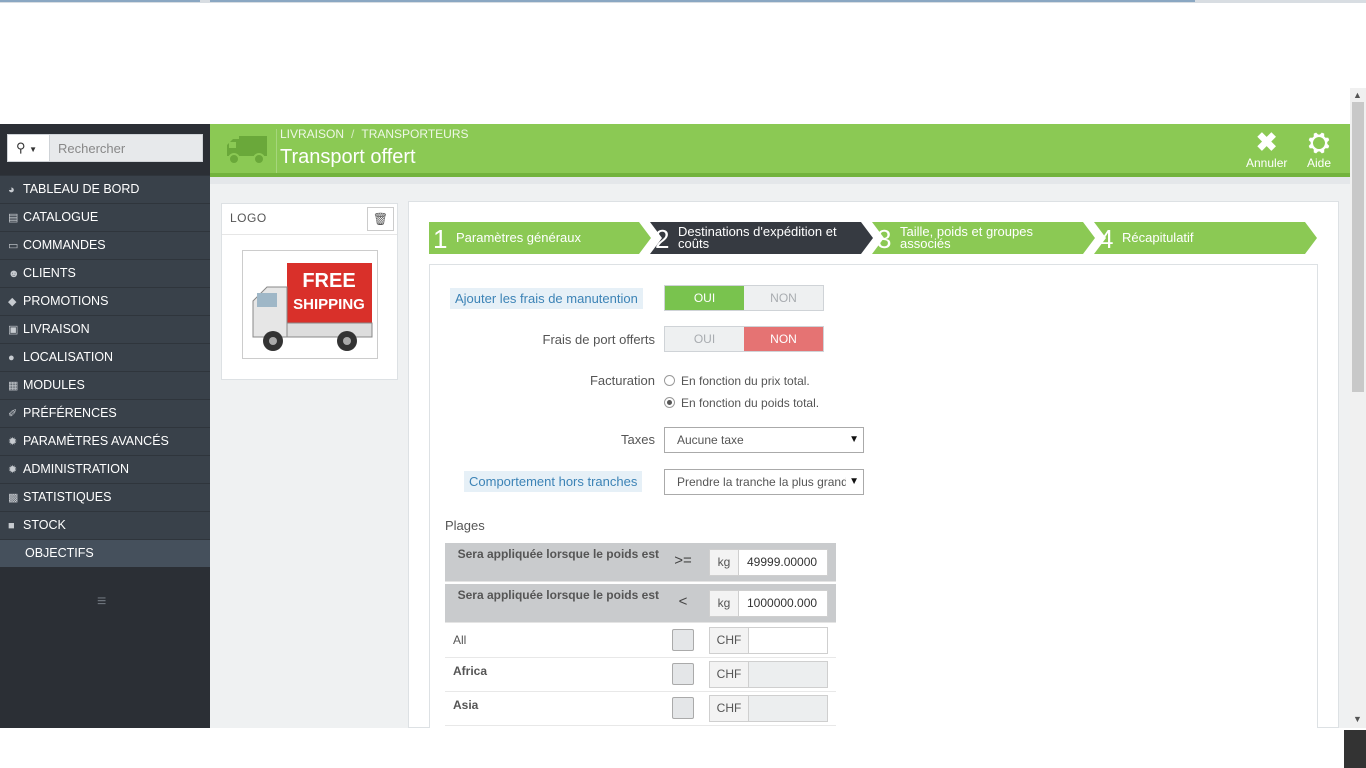 The image size is (1366, 768). What do you see at coordinates (978, 238) in the screenshot?
I see `step-3: 3 Taille, poids et groupes associés` at bounding box center [978, 238].